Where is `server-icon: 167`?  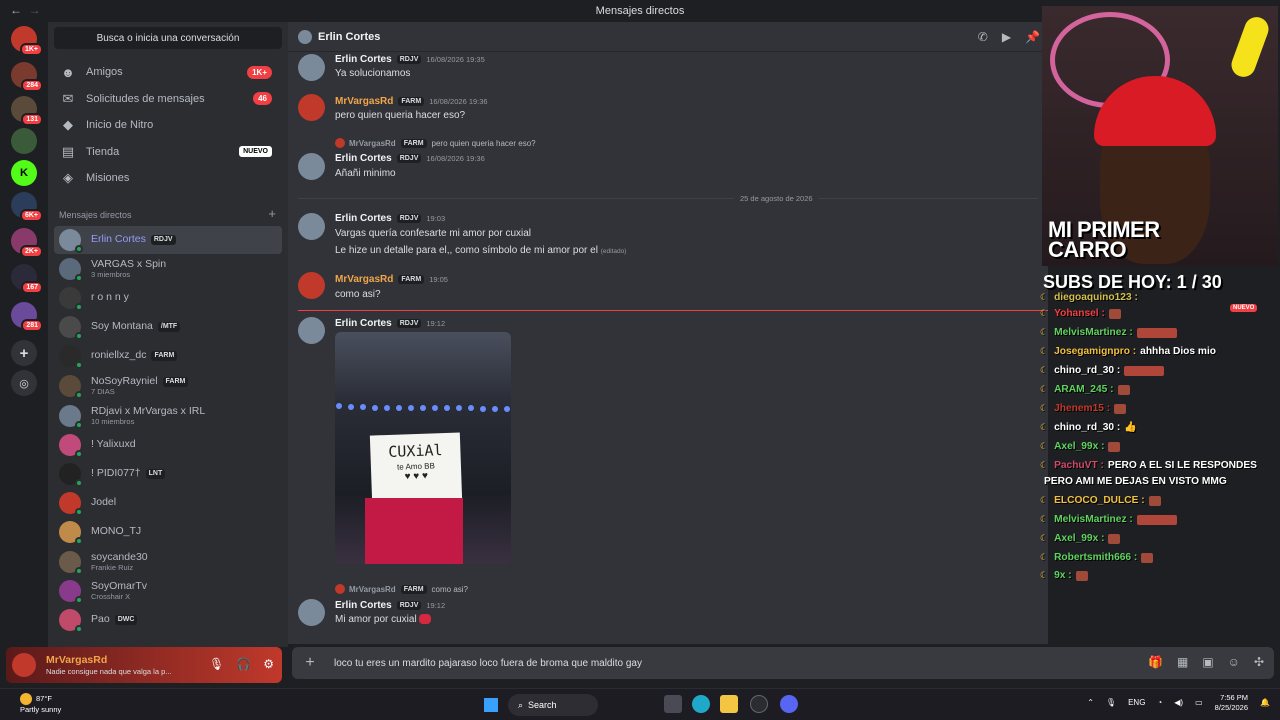
server-icon: 167 is located at coordinates (27, 279).